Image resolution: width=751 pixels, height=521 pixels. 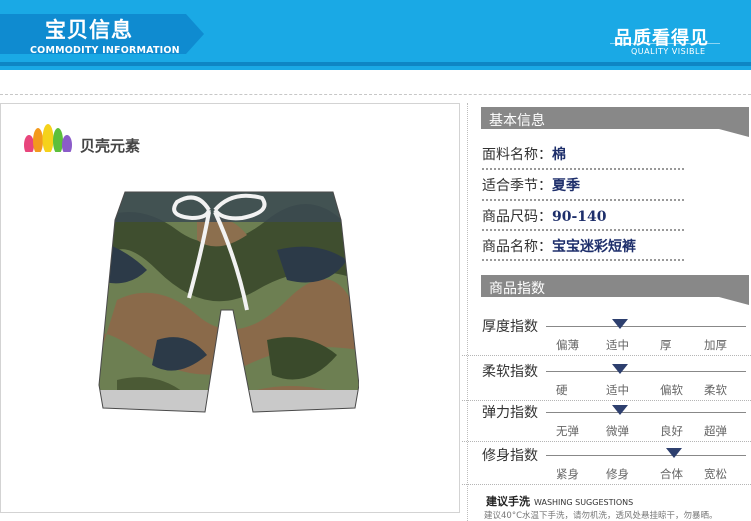 What do you see at coordinates (715, 345) in the screenshot?
I see `index-option: 加厚` at bounding box center [715, 345].